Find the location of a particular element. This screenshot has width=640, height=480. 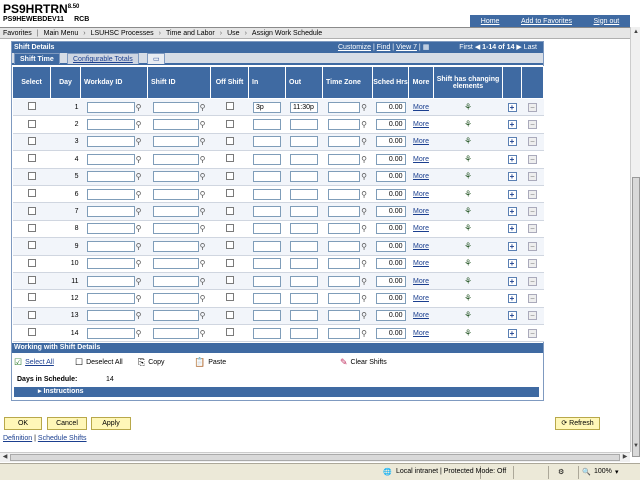

scroll-right-icon: ▶ is located at coordinates (625, 457).